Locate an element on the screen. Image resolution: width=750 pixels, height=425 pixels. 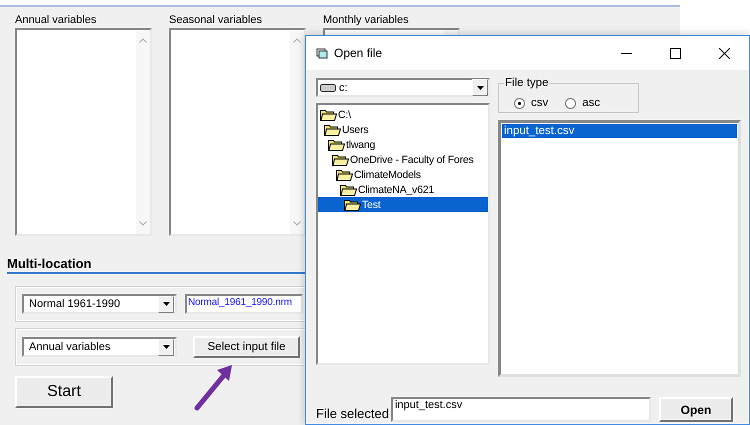
drive-dropdown: c: is located at coordinates (403, 87).